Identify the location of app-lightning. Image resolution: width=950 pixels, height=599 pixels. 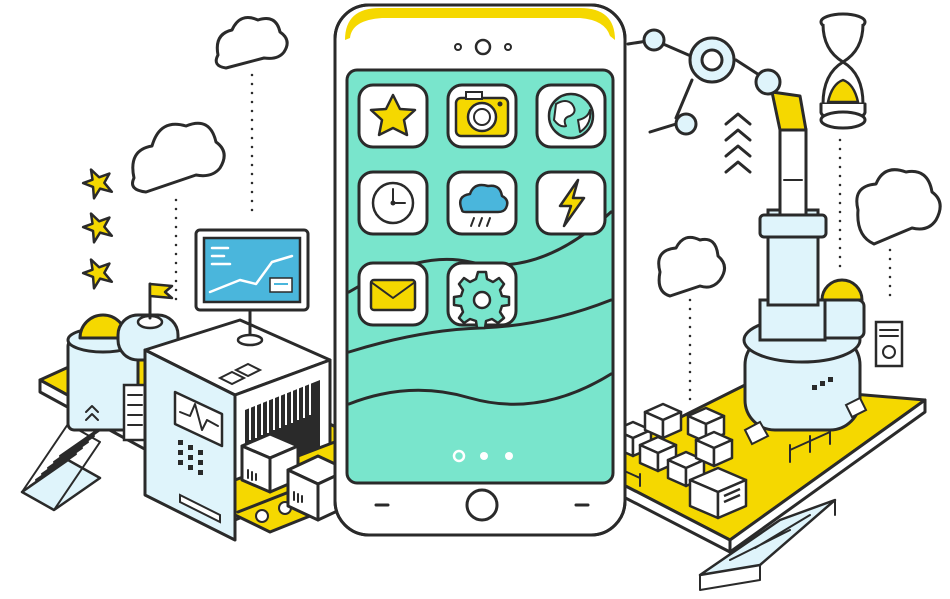
(571, 203).